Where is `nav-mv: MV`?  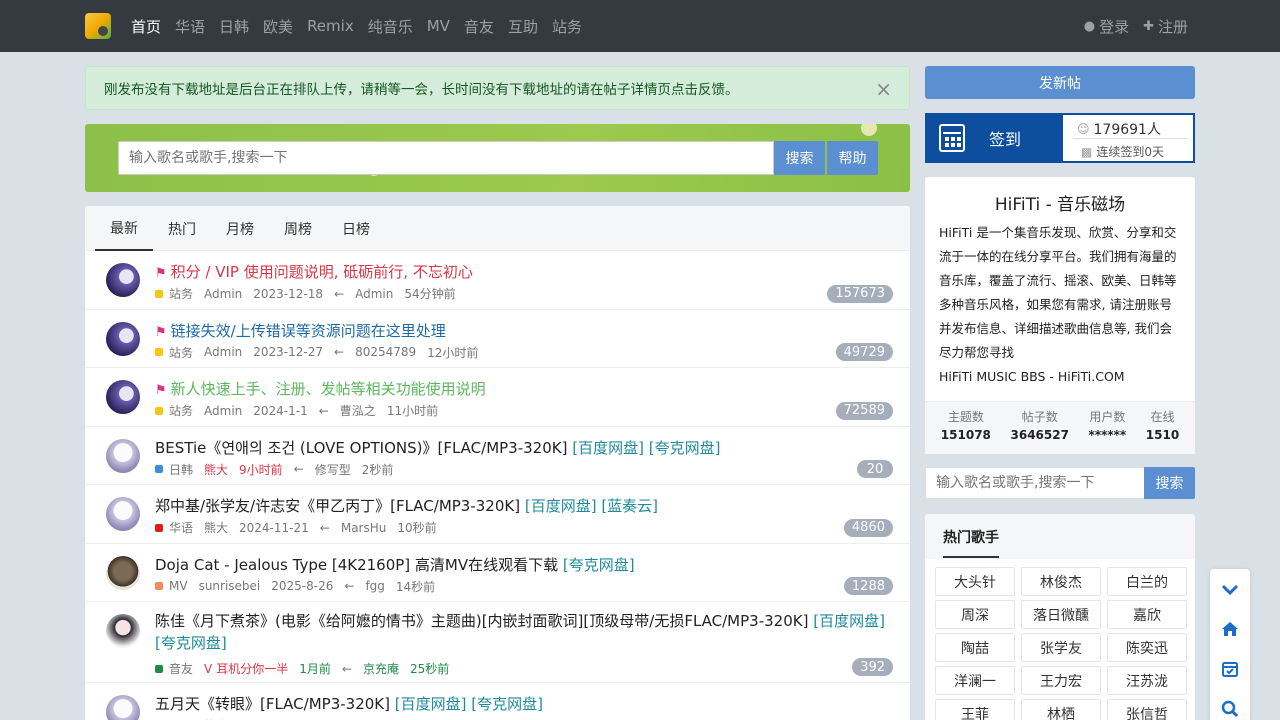 nav-mv: MV is located at coordinates (438, 26).